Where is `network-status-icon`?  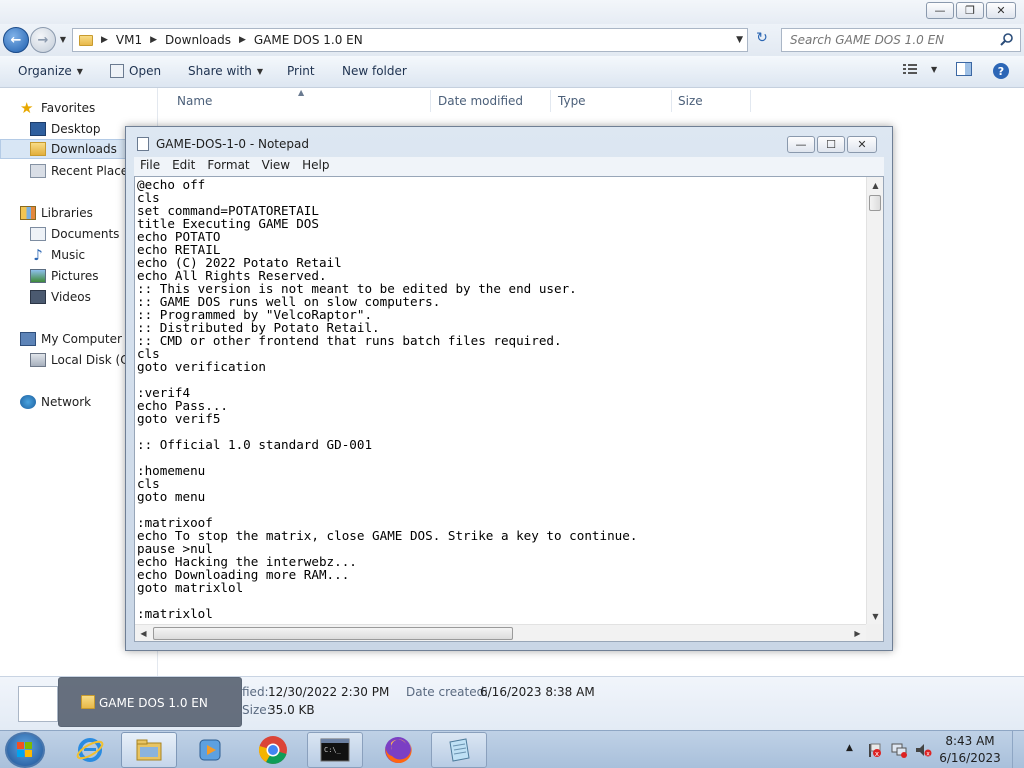 network-status-icon is located at coordinates (899, 750).